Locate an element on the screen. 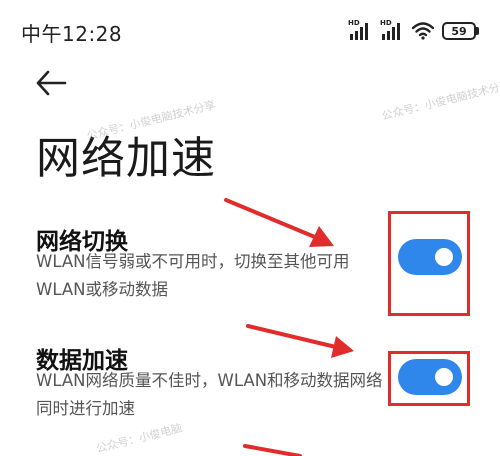 The width and height of the screenshot is (500, 456). battery-level: 59 is located at coordinates (459, 31).